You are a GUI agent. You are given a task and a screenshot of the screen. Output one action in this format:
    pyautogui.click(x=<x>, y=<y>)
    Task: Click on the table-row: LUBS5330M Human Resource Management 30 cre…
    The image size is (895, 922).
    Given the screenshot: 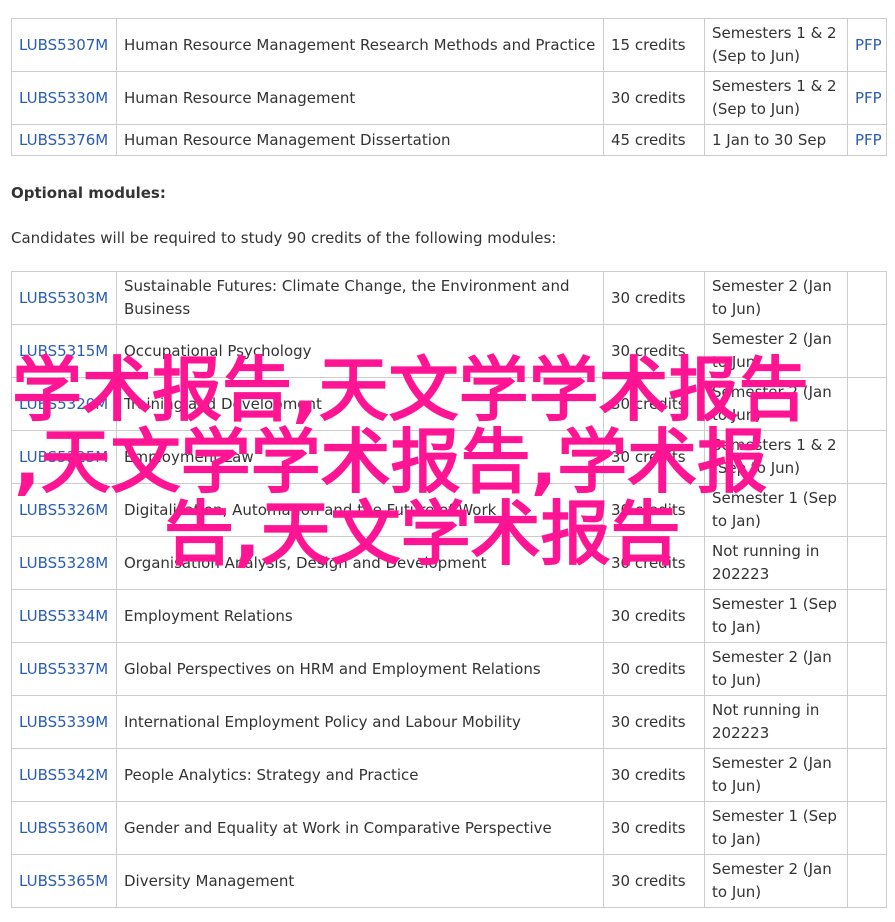 What is the action you would take?
    pyautogui.click(x=449, y=98)
    